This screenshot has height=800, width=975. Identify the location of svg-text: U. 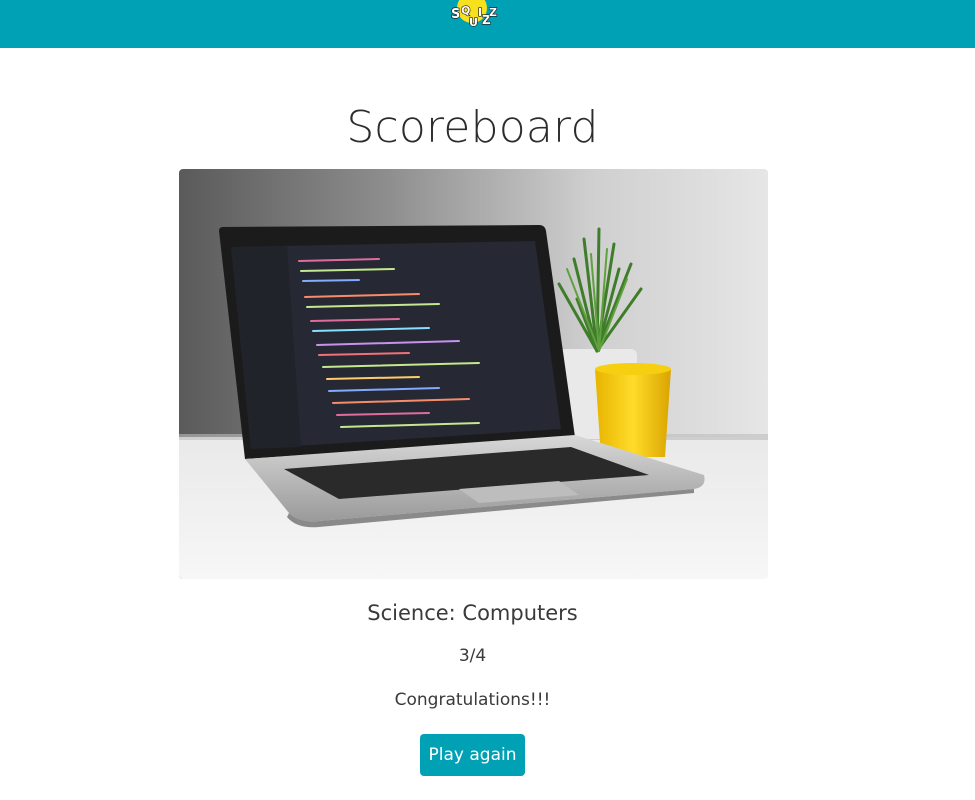
(473, 22).